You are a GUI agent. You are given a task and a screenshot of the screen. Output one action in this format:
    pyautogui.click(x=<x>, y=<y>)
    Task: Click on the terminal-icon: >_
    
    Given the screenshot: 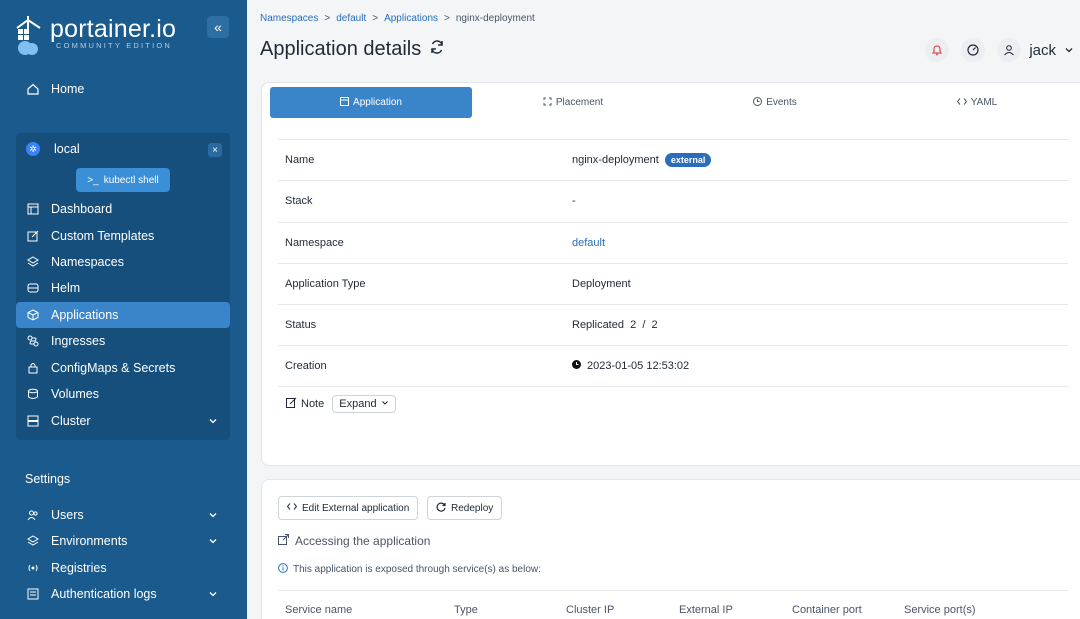 What is the action you would take?
    pyautogui.click(x=93, y=180)
    